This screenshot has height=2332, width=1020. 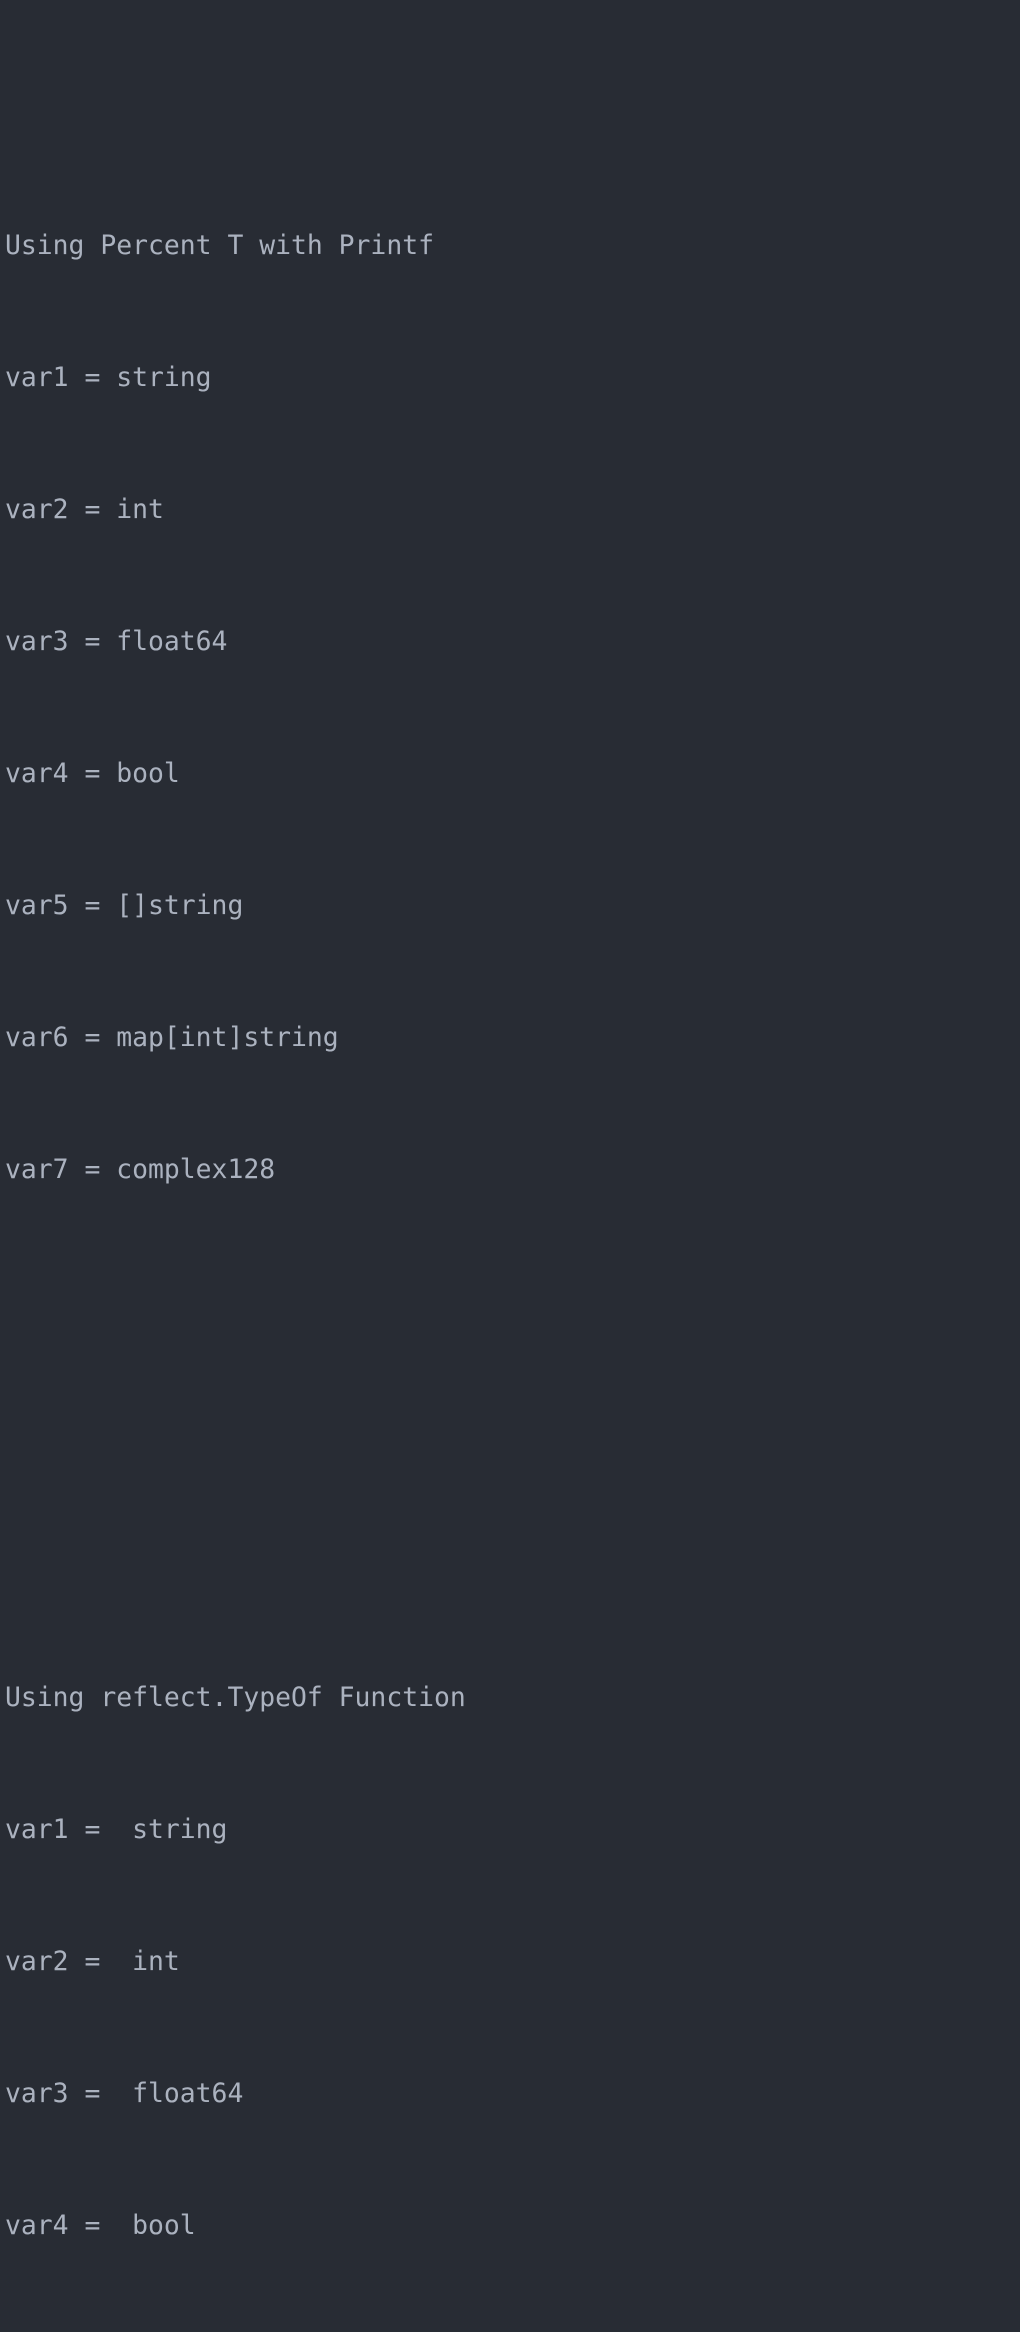 I want to click on output-line: var5 = []string, so click(x=124, y=905).